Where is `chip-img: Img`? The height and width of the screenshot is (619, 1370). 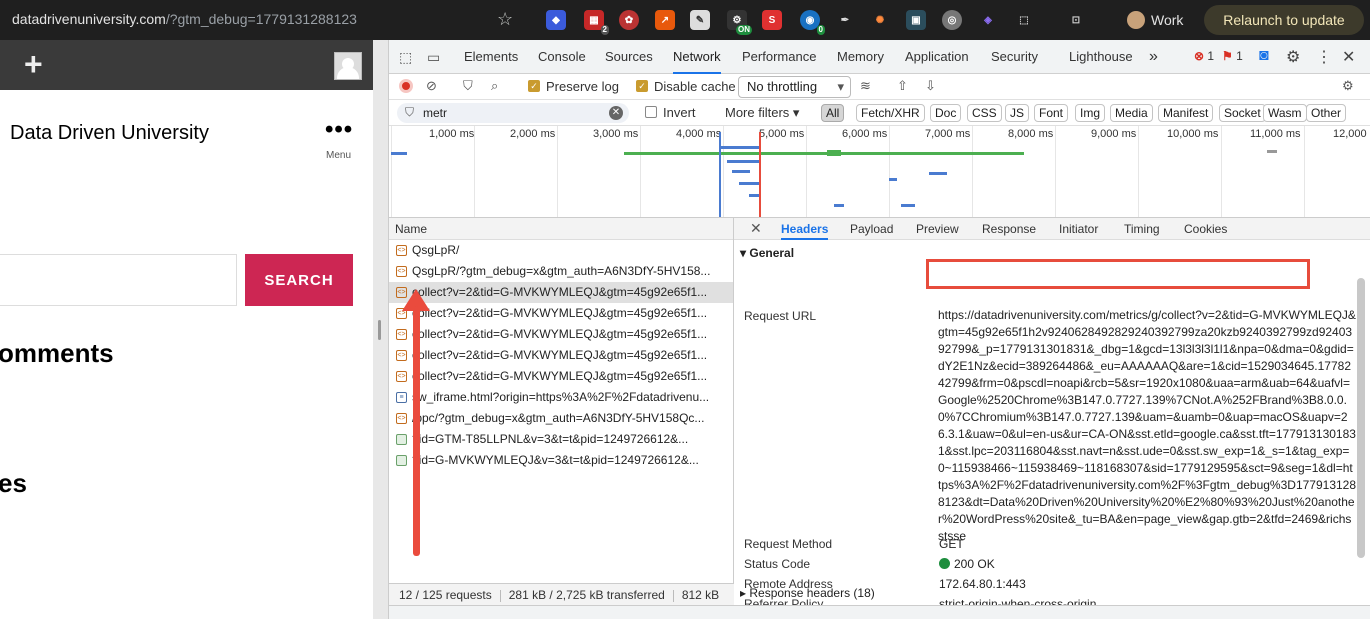 chip-img: Img is located at coordinates (1090, 113).